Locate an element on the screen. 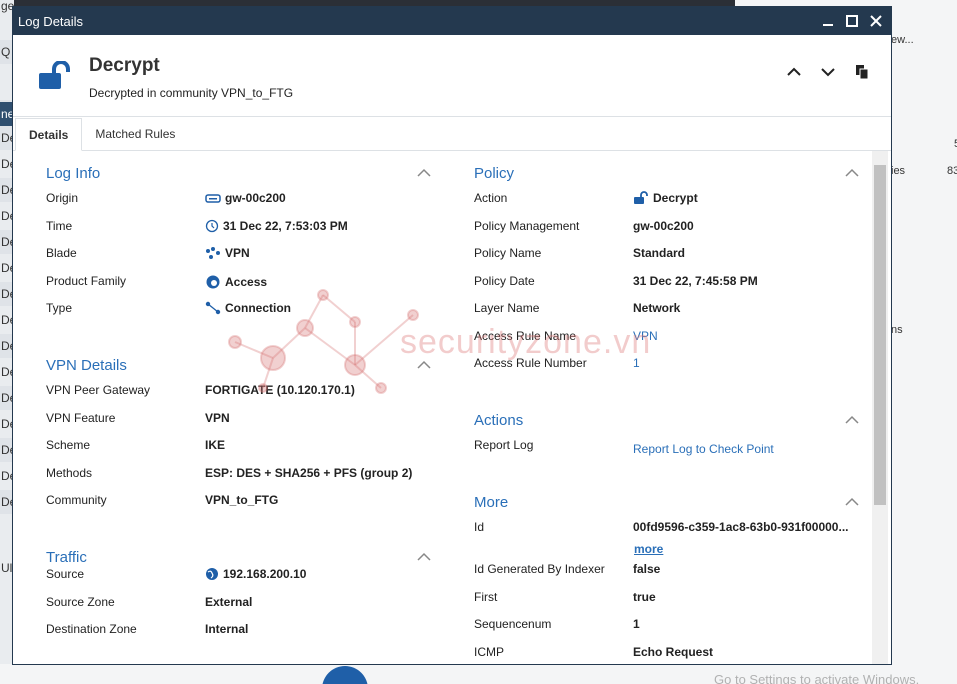 The image size is (957, 684). field-label: Time is located at coordinates (59, 225).